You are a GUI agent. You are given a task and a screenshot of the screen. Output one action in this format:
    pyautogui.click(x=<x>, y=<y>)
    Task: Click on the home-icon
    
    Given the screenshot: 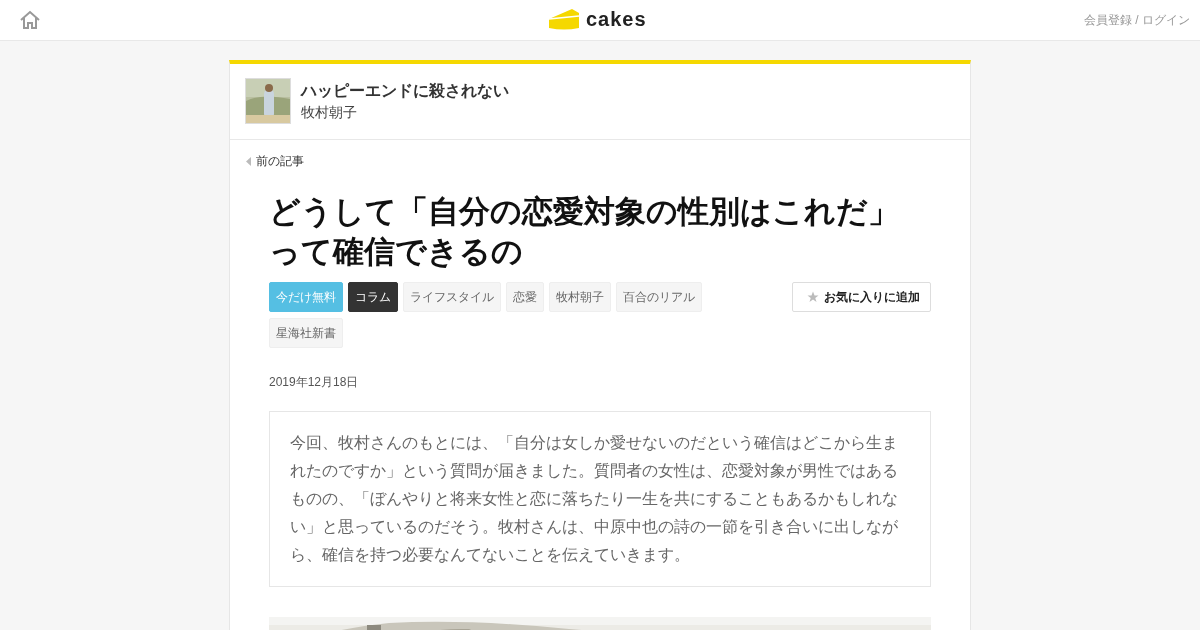 What is the action you would take?
    pyautogui.click(x=30, y=20)
    